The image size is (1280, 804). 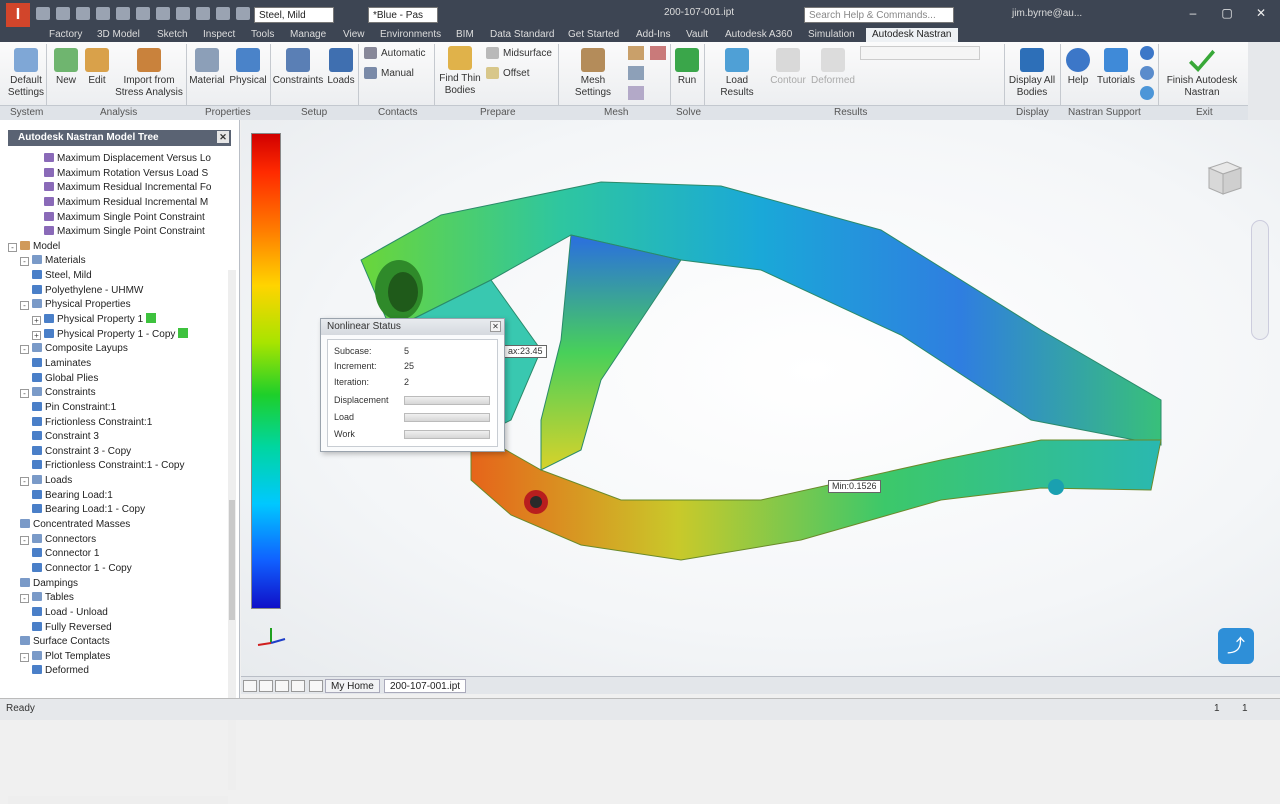 What do you see at coordinates (495, 326) in the screenshot?
I see `dialog-close-icon: ✕` at bounding box center [495, 326].